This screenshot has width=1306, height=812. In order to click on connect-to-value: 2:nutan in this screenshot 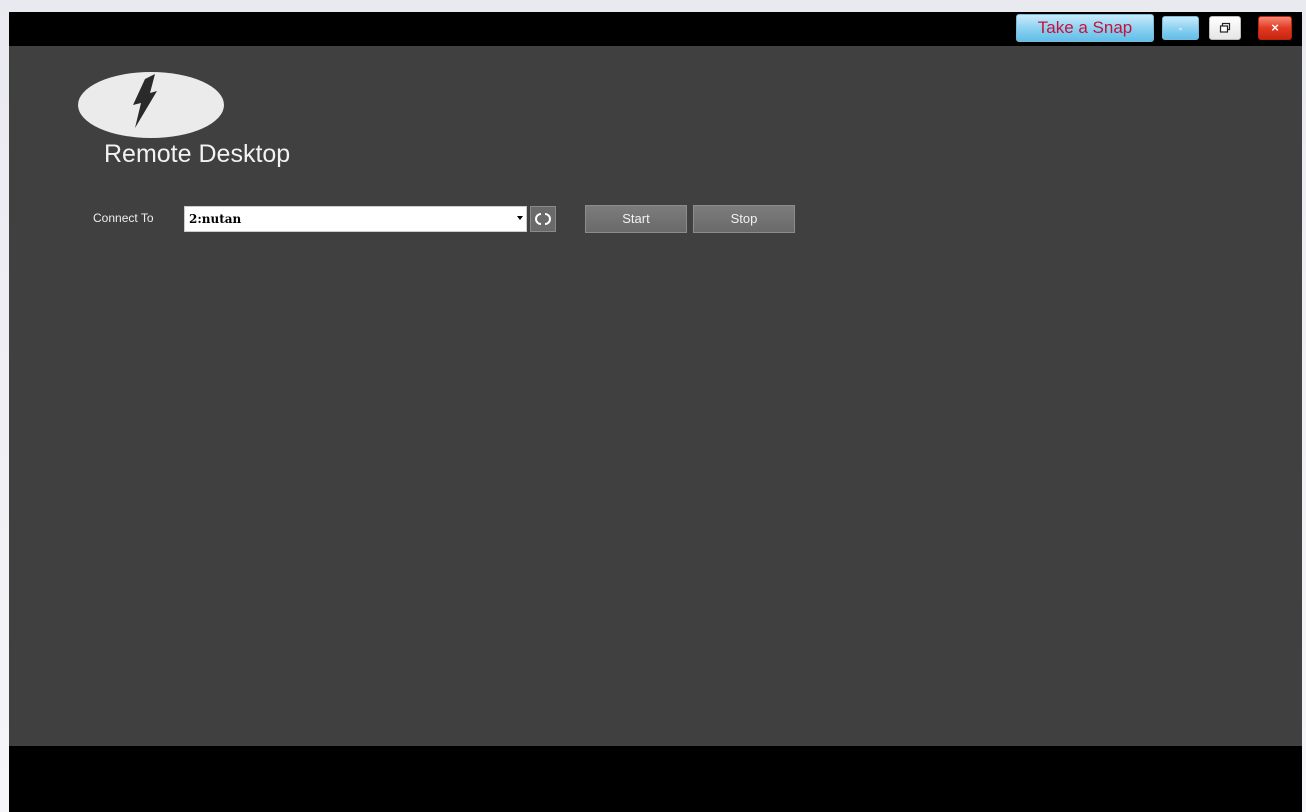, I will do `click(215, 219)`.